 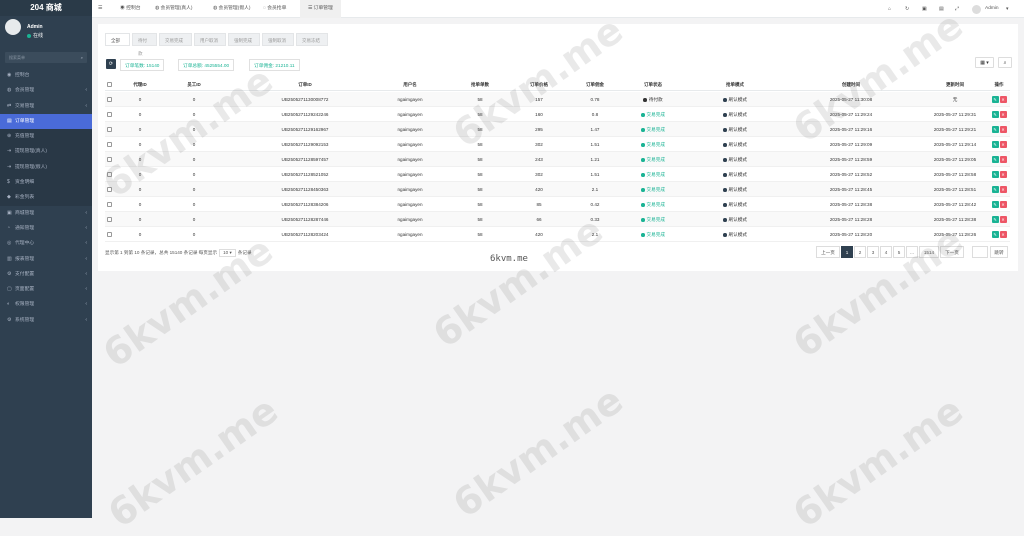 What do you see at coordinates (952, 252) in the screenshot?
I see `page-button-8: 下一页` at bounding box center [952, 252].